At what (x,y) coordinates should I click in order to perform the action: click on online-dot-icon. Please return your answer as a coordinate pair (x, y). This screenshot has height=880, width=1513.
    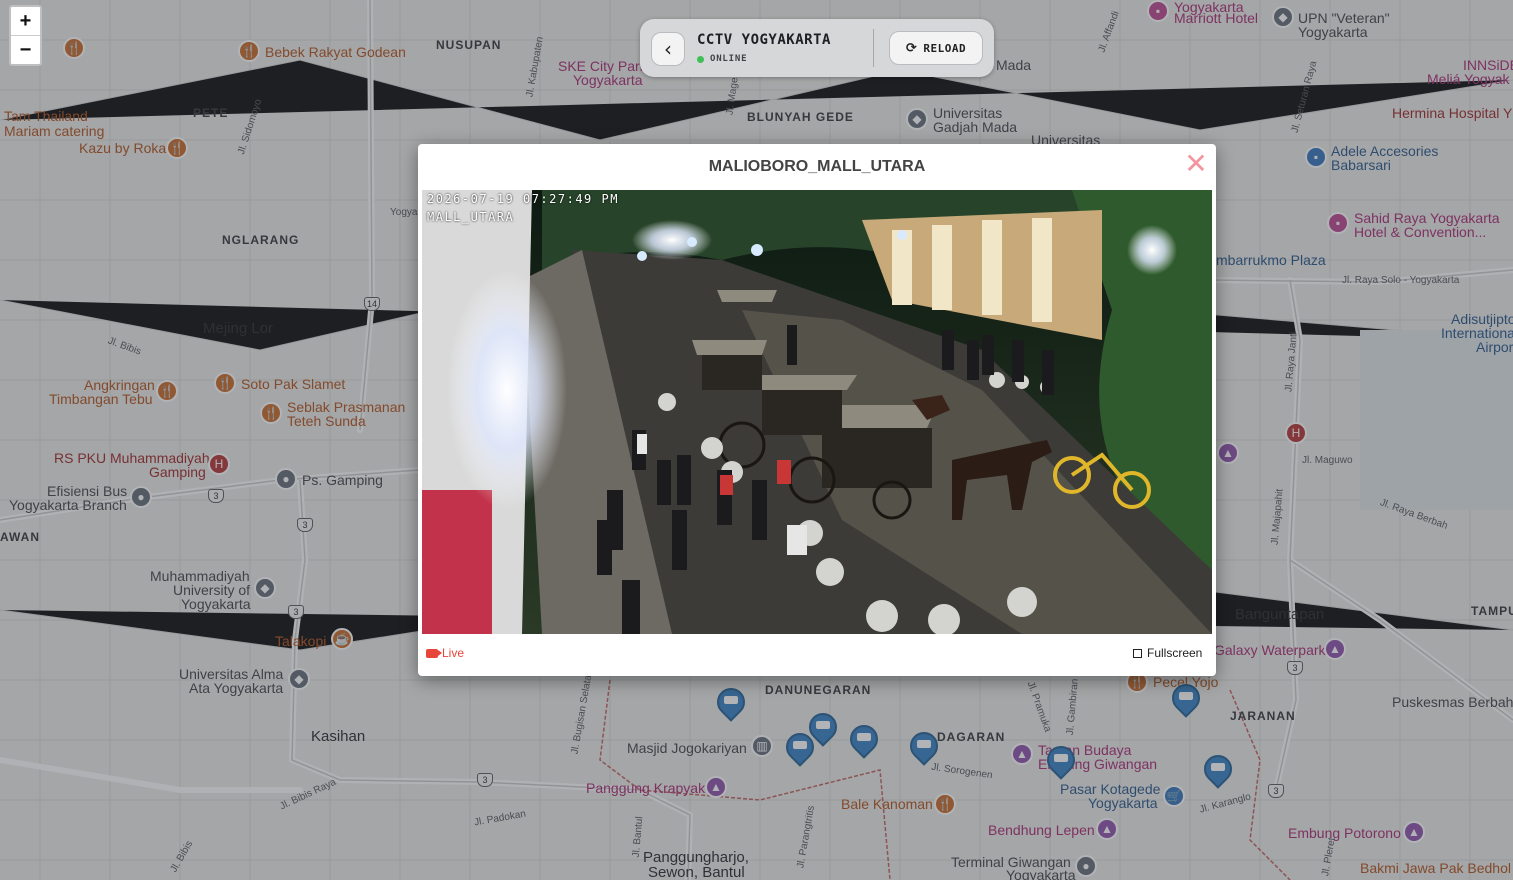
    Looking at the image, I should click on (700, 59).